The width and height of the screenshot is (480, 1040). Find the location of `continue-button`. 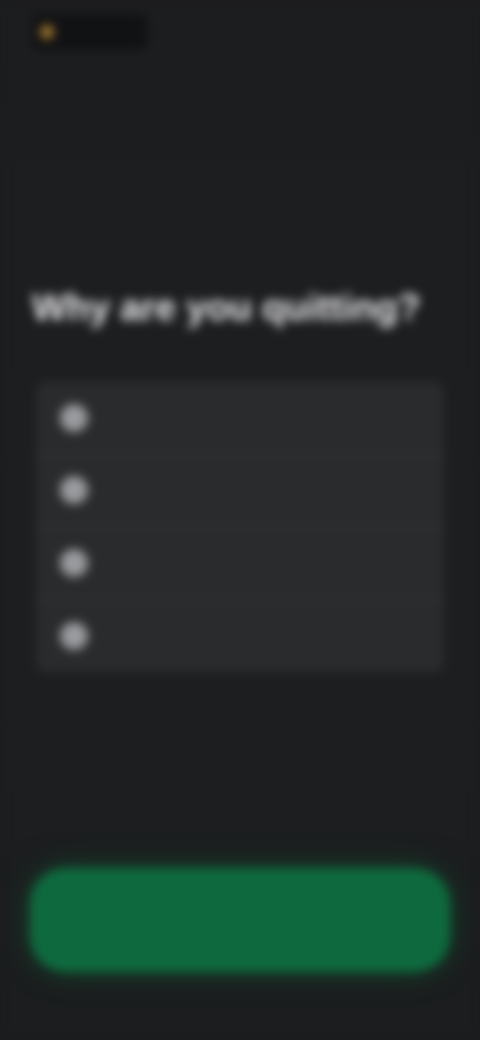

continue-button is located at coordinates (240, 920).